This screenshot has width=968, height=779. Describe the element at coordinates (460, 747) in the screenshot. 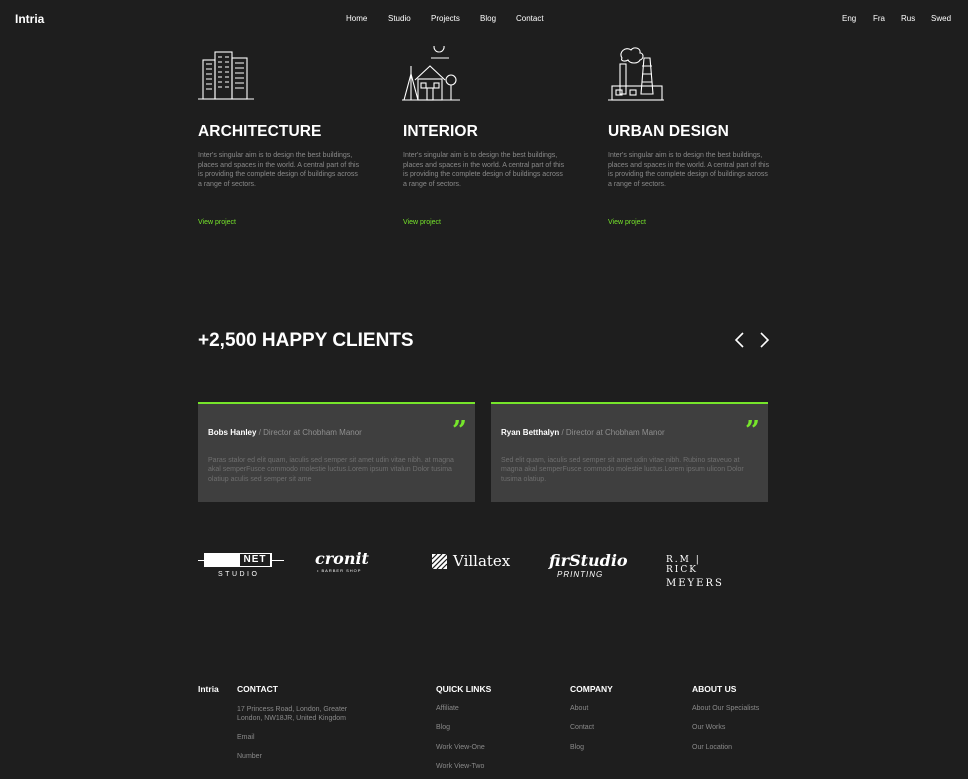

I see `footer-link-work-view-one: Work View-One` at that location.